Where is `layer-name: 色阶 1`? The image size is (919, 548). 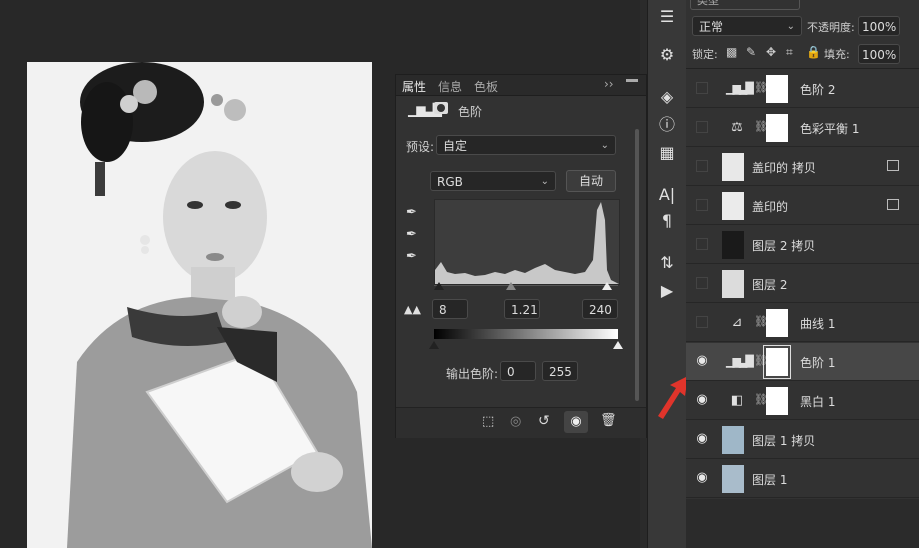
layer-name: 色阶 1 is located at coordinates (817, 362).